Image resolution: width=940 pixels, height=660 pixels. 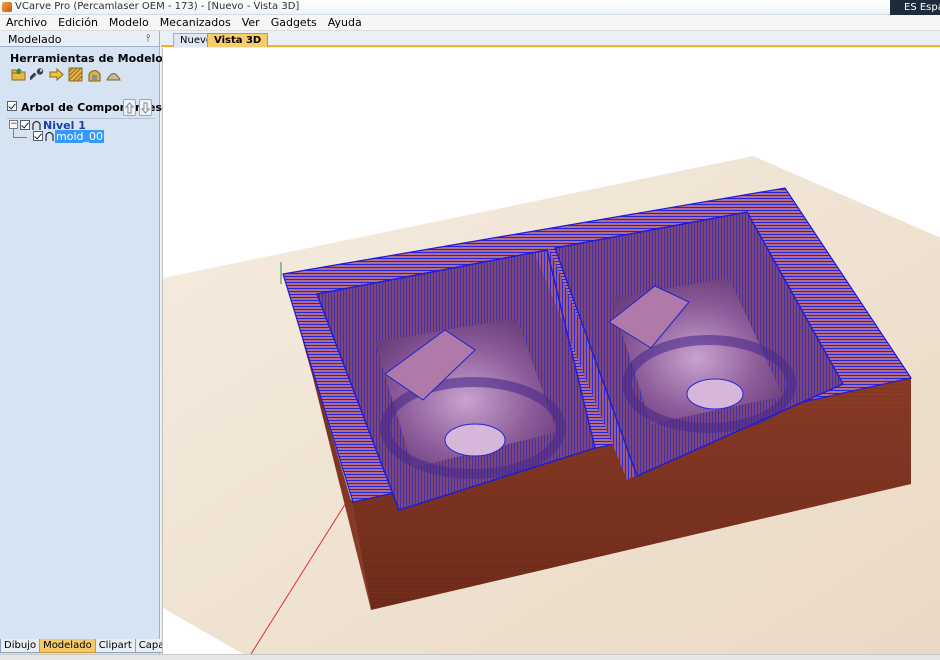 I want to click on dome-icon, so click(x=113, y=74).